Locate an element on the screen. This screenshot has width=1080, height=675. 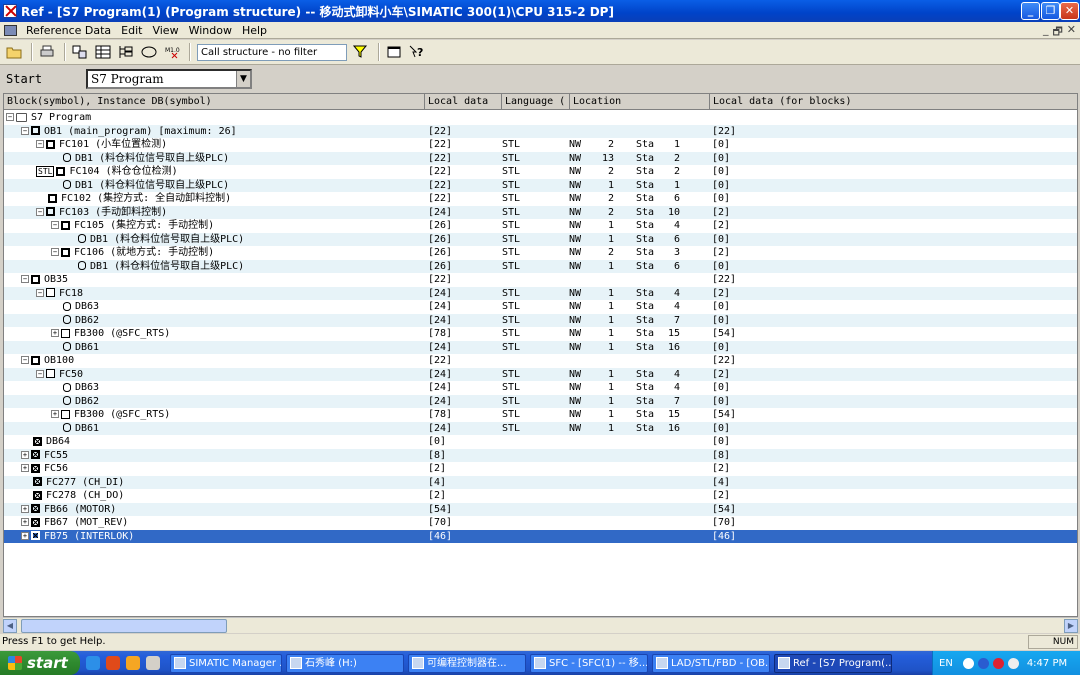
tray-network-icon is located at coordinates (983, 663).